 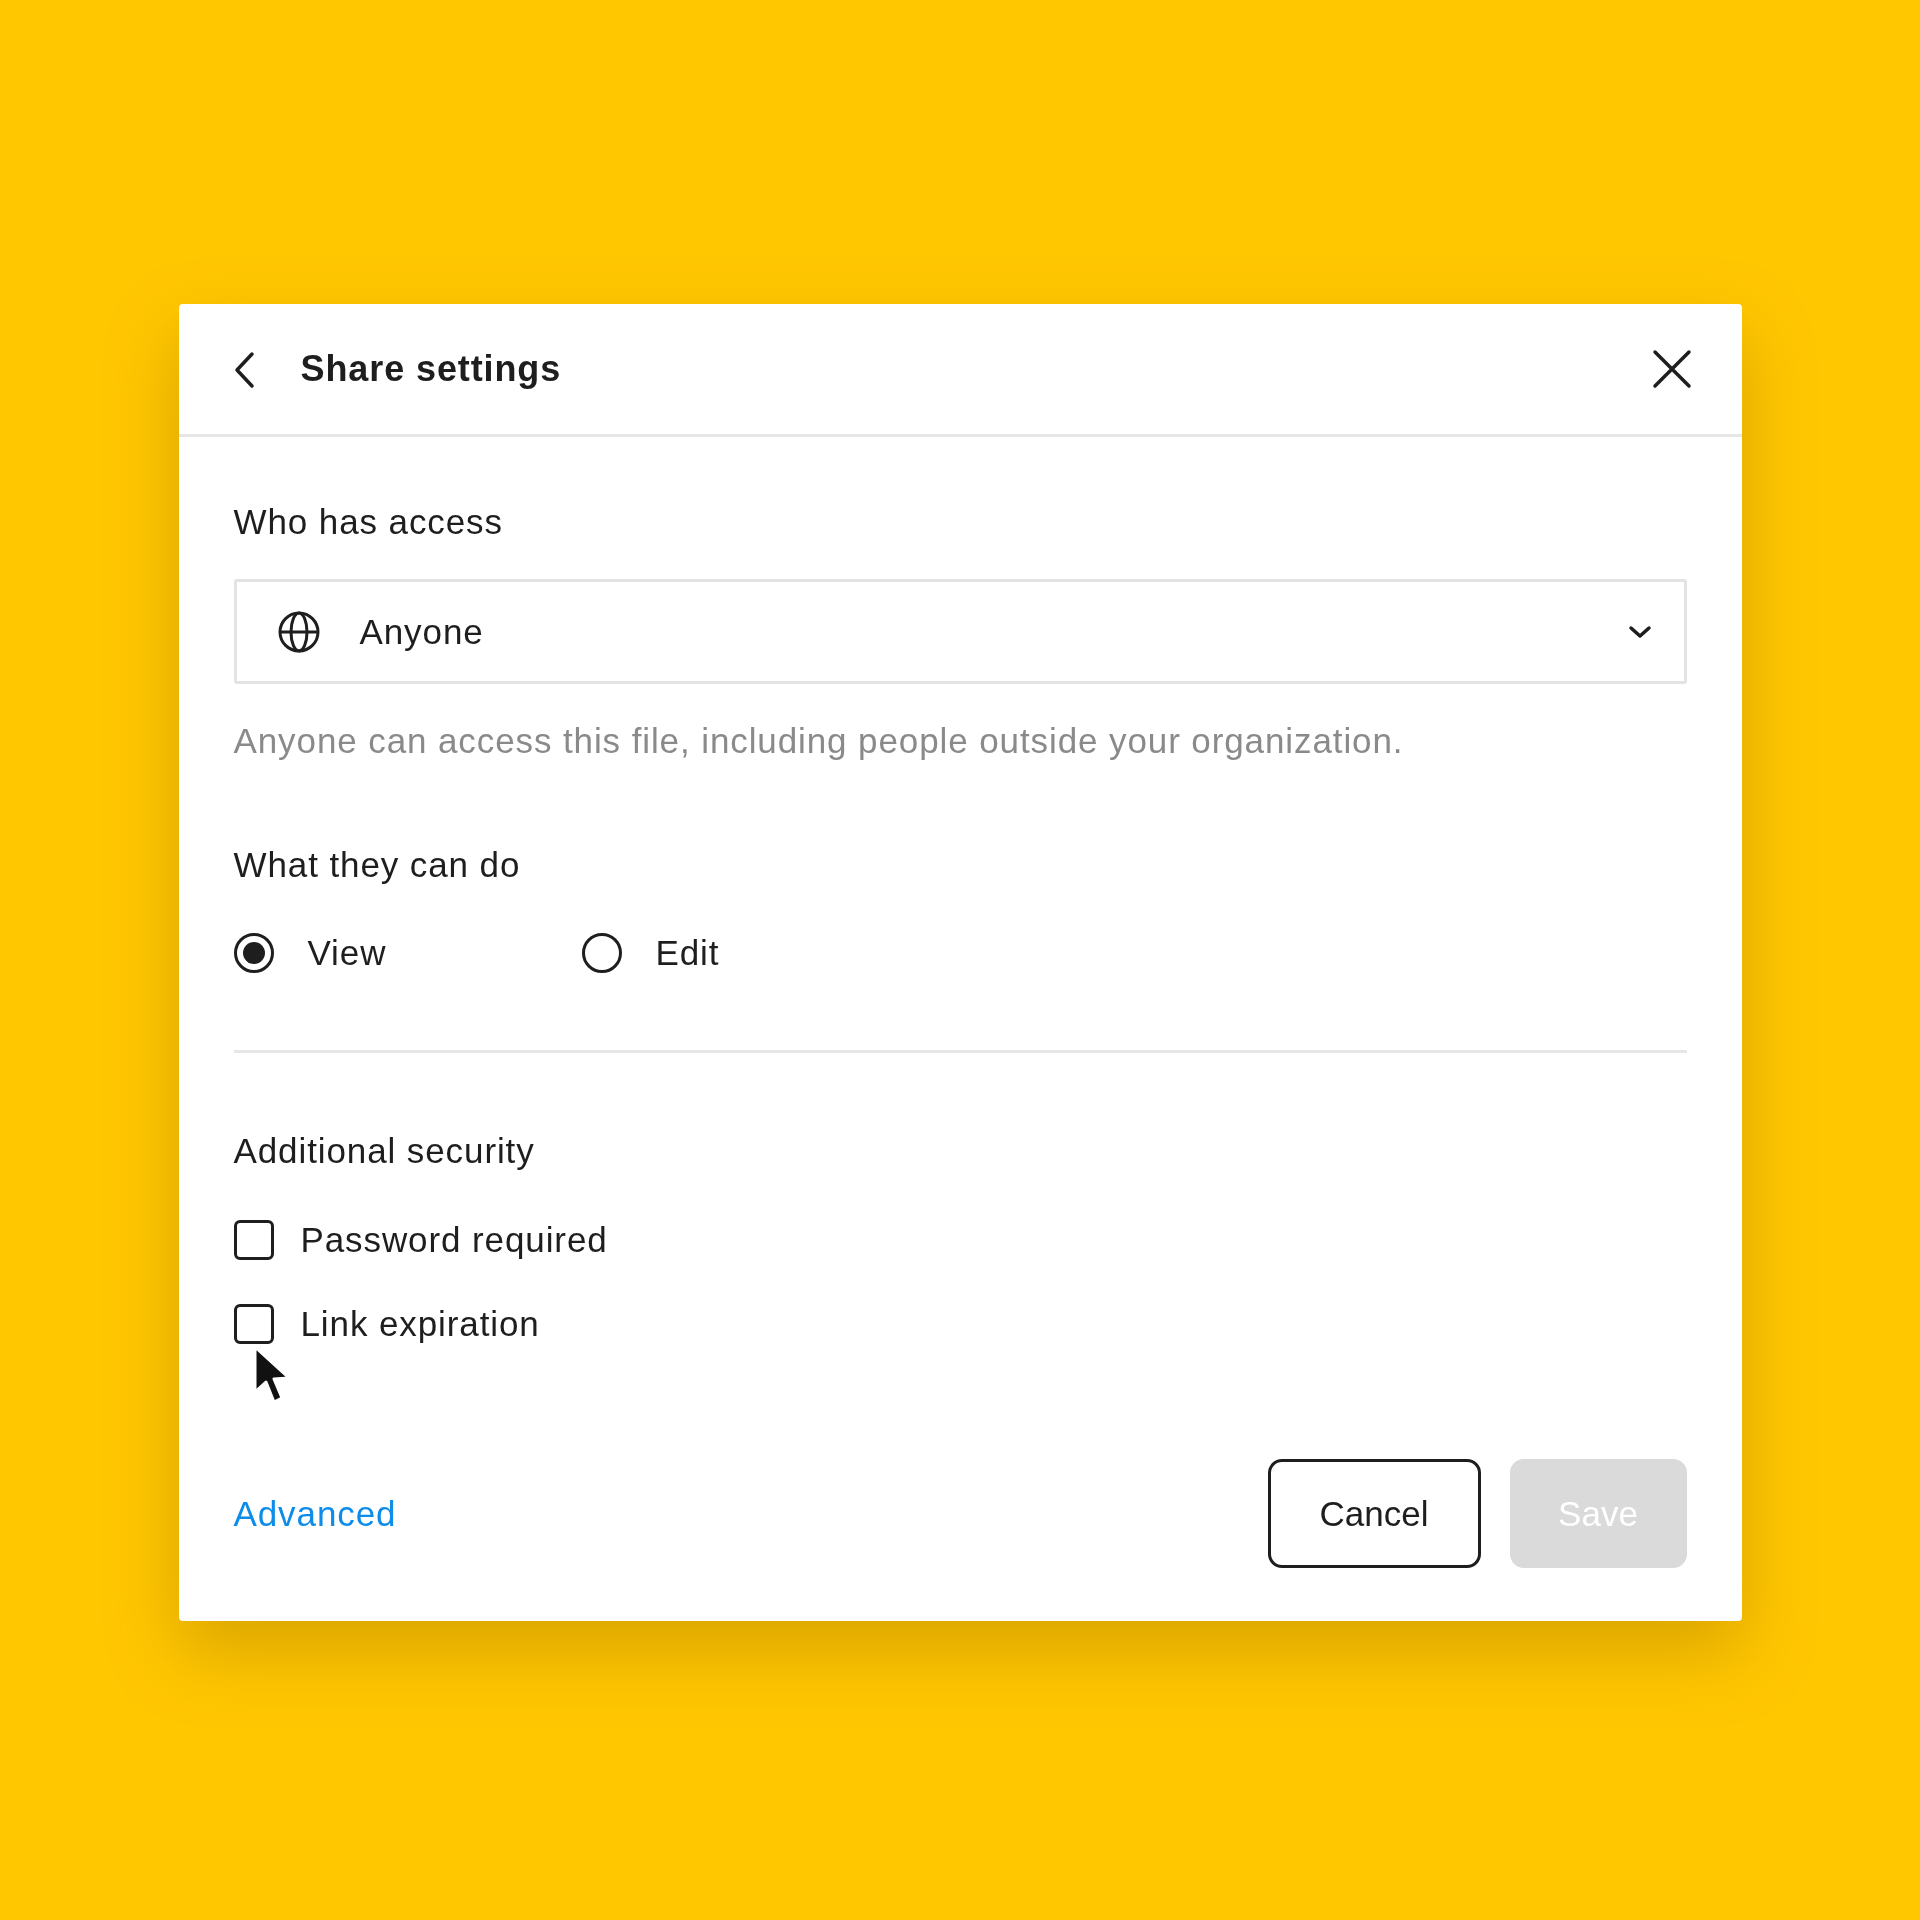 What do you see at coordinates (384, 1151) in the screenshot?
I see `section-heading: Additional security` at bounding box center [384, 1151].